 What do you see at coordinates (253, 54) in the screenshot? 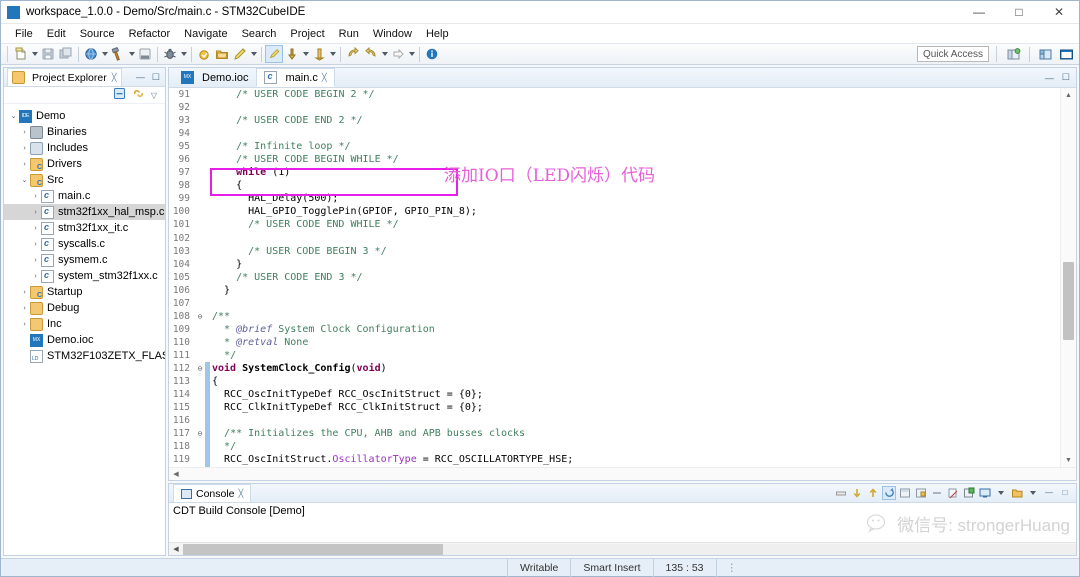
I see `pencil-dropdown-icon` at bounding box center [253, 54].